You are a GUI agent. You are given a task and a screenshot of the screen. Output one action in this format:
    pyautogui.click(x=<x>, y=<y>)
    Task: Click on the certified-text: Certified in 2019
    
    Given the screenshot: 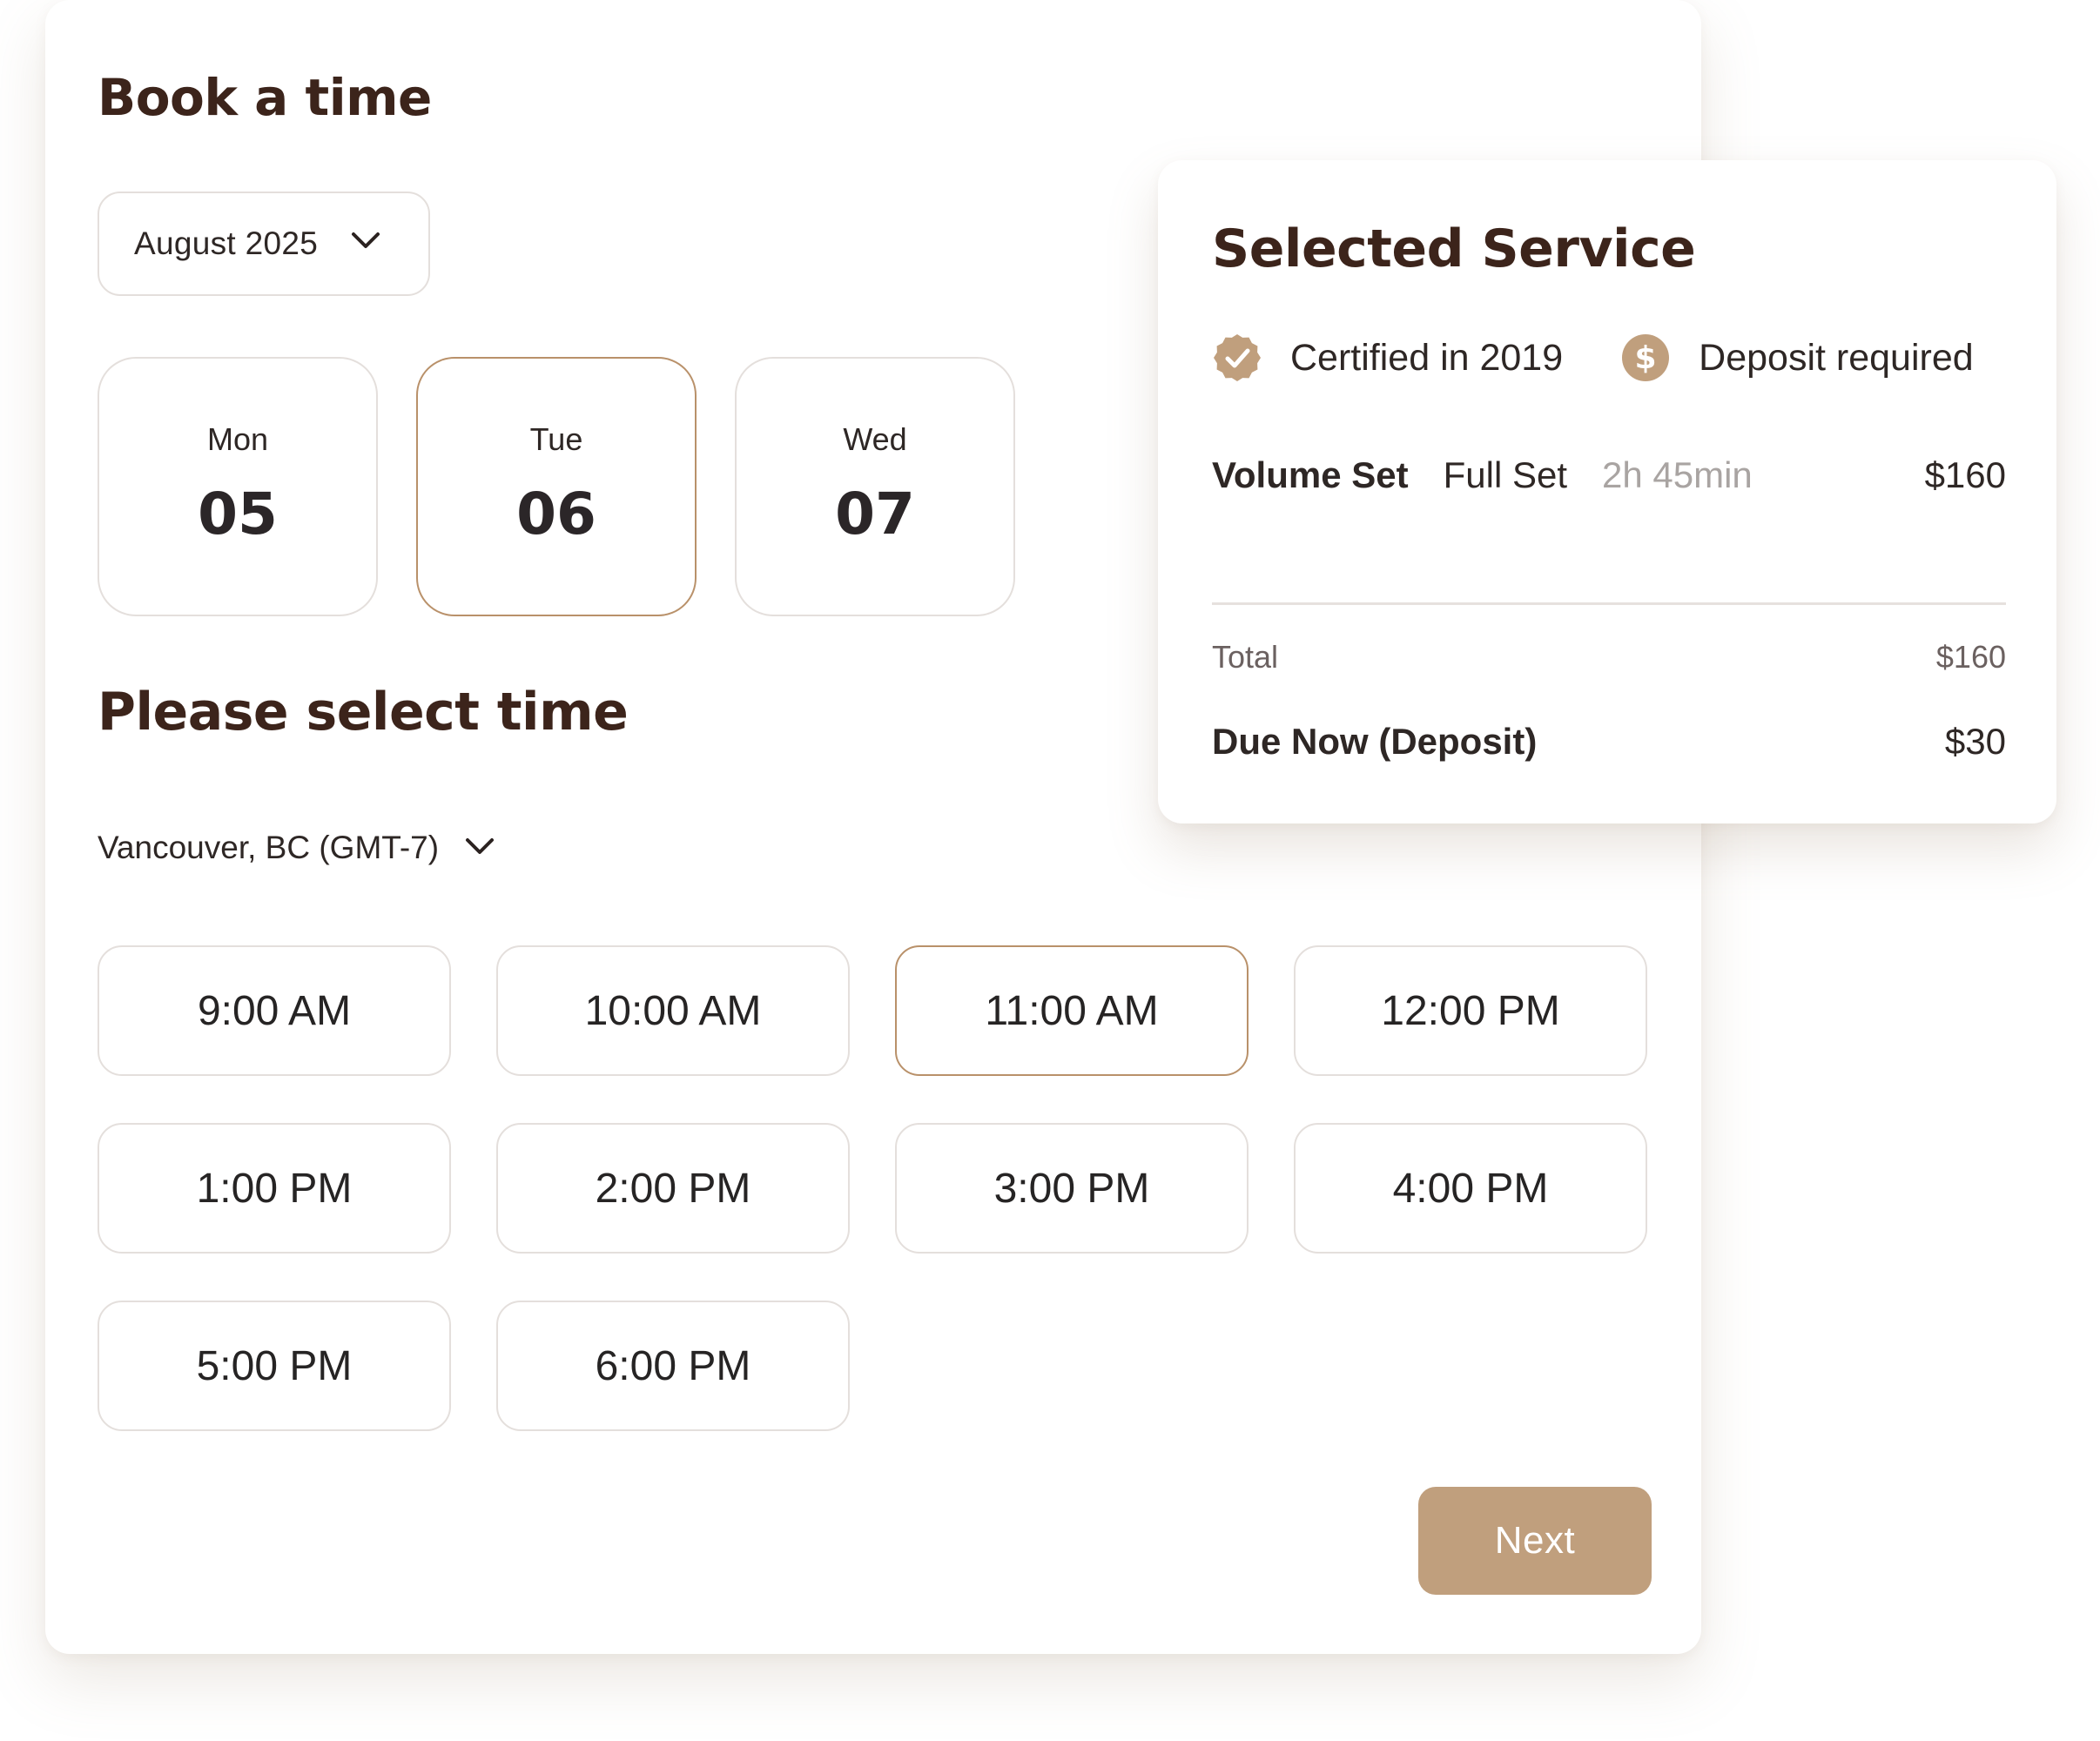 What is the action you would take?
    pyautogui.click(x=1427, y=357)
    